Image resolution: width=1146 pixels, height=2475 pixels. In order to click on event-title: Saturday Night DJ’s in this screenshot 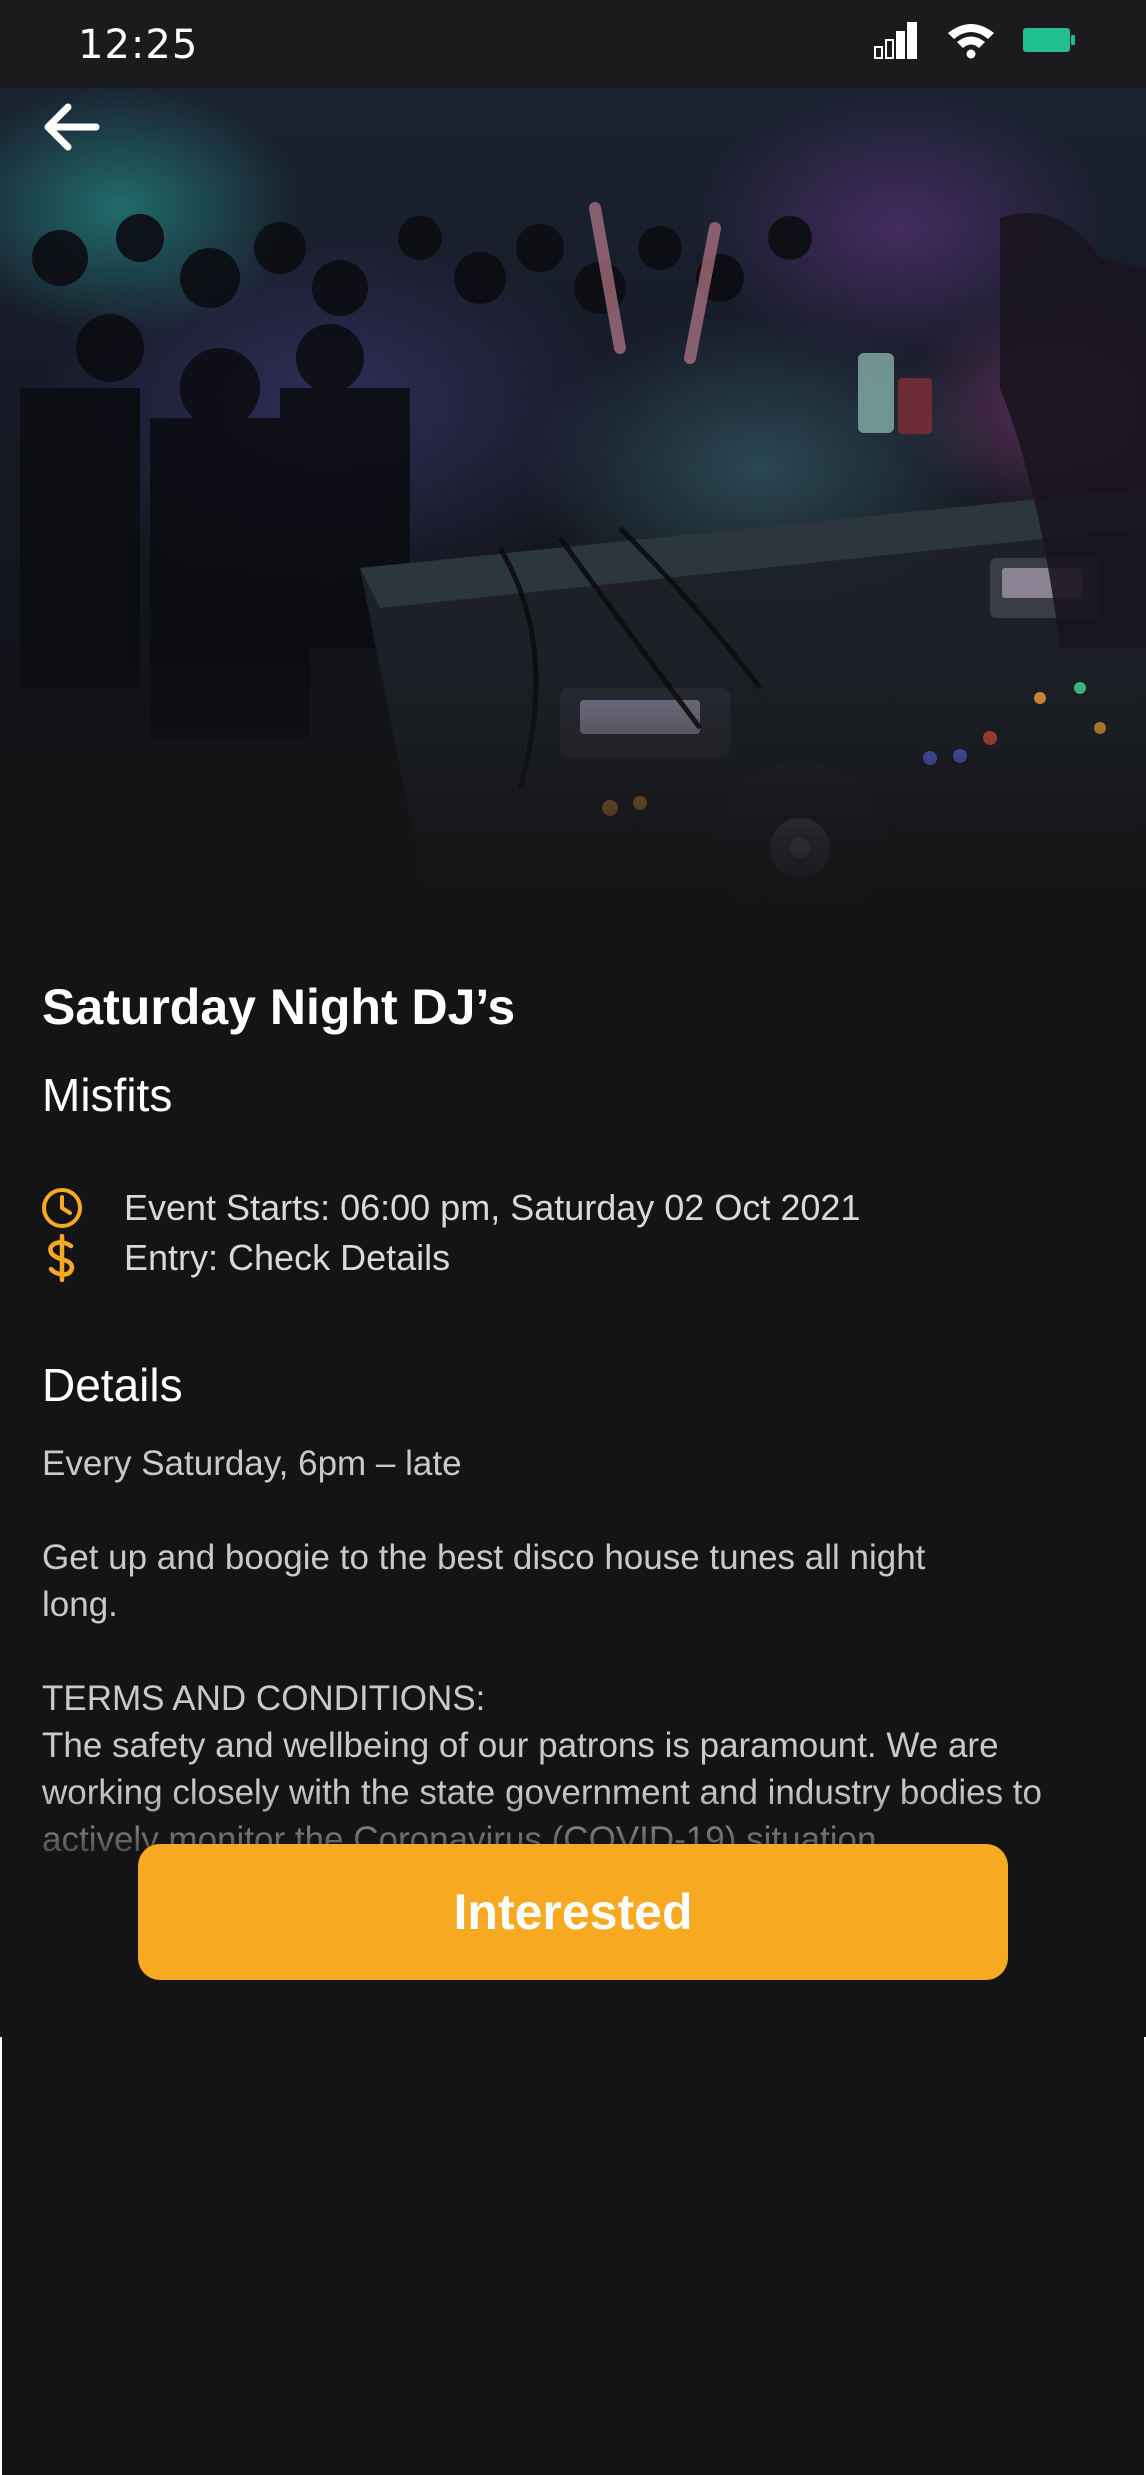, I will do `click(279, 1007)`.